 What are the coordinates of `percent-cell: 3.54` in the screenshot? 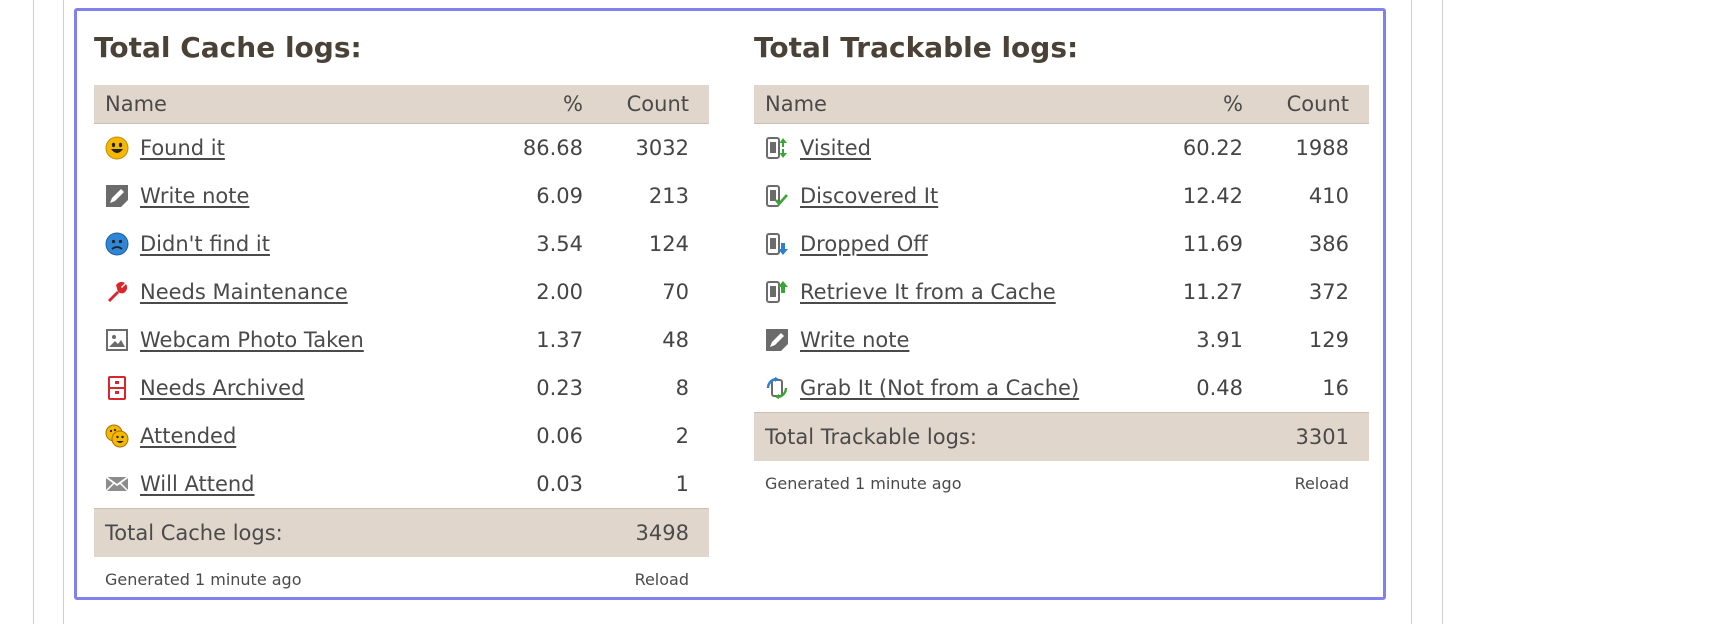 It's located at (559, 244).